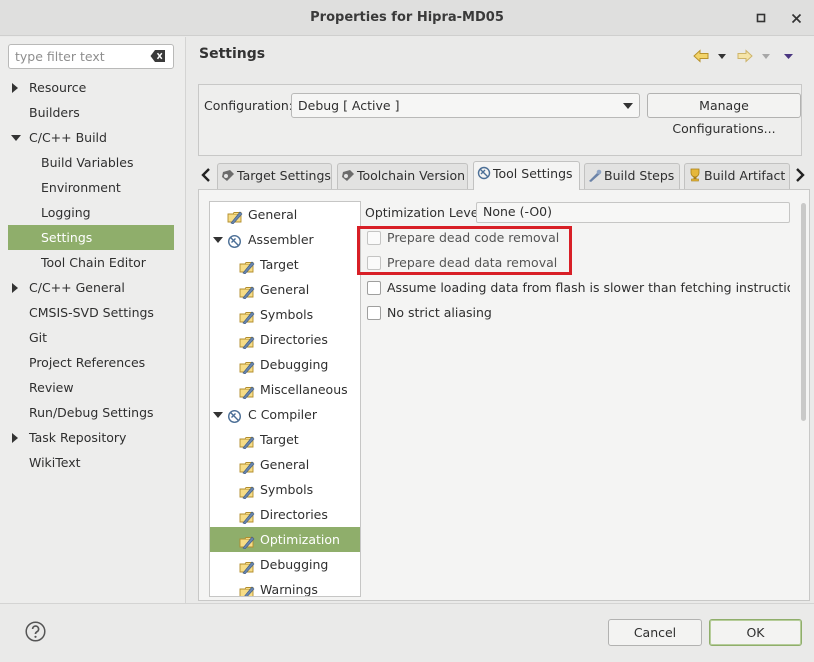  Describe the element at coordinates (74, 56) in the screenshot. I see `filter-input` at that location.